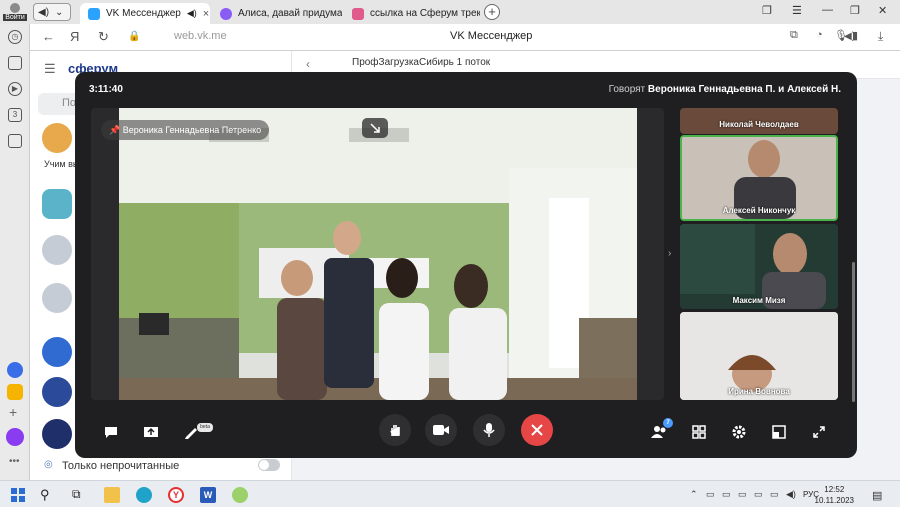  What do you see at coordinates (15, 37) in the screenshot?
I see `history-icon: ◷` at bounding box center [15, 37].